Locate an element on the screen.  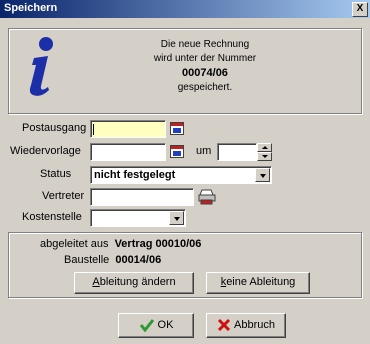
postausgang-label: Postausgang is located at coordinates (54, 128).